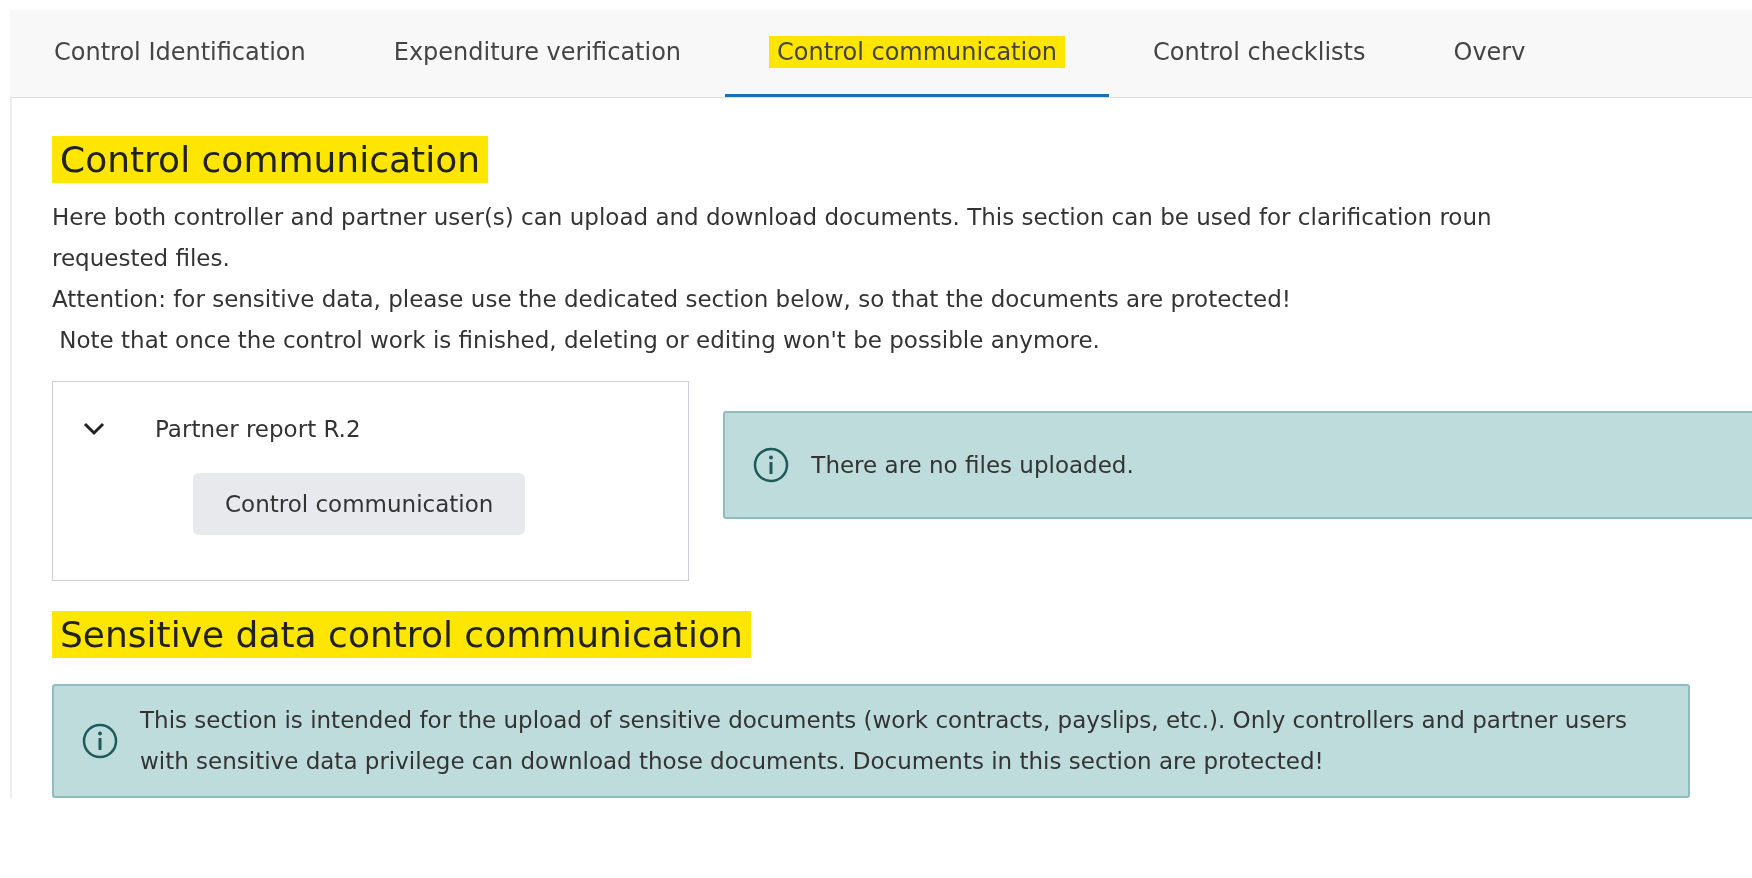 Image resolution: width=1752 pixels, height=878 pixels. Describe the element at coordinates (1259, 53) in the screenshot. I see `tab: Control checklists` at that location.